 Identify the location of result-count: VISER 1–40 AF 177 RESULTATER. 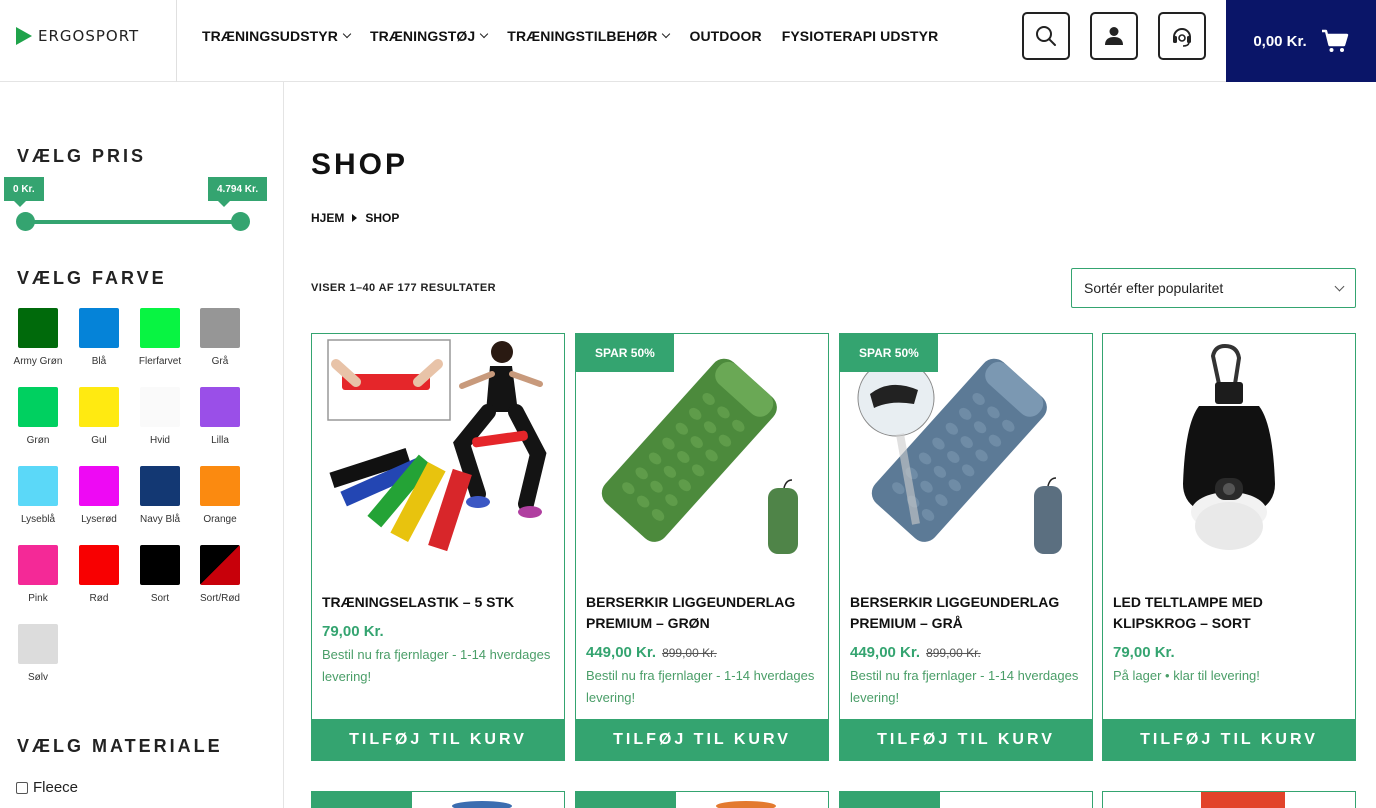
(404, 288).